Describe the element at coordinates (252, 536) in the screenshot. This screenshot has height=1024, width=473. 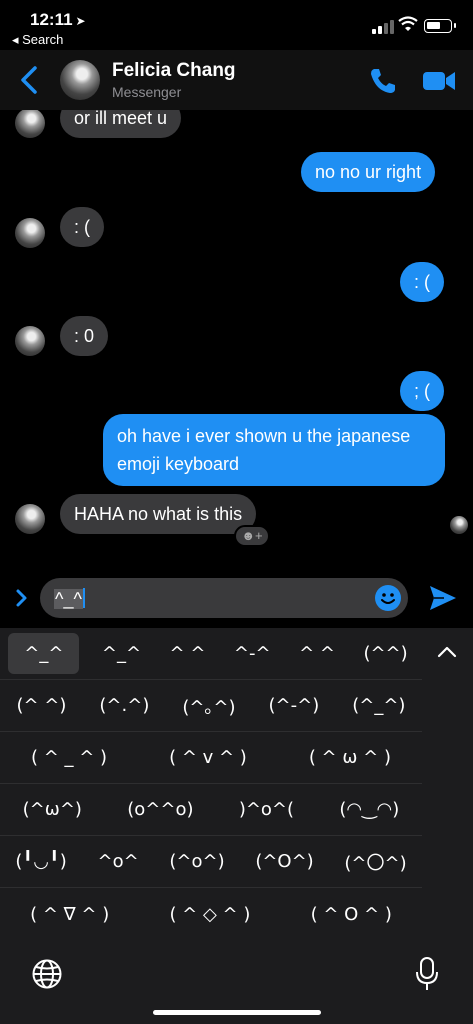
I see `add-reaction-button: ☻+` at that location.